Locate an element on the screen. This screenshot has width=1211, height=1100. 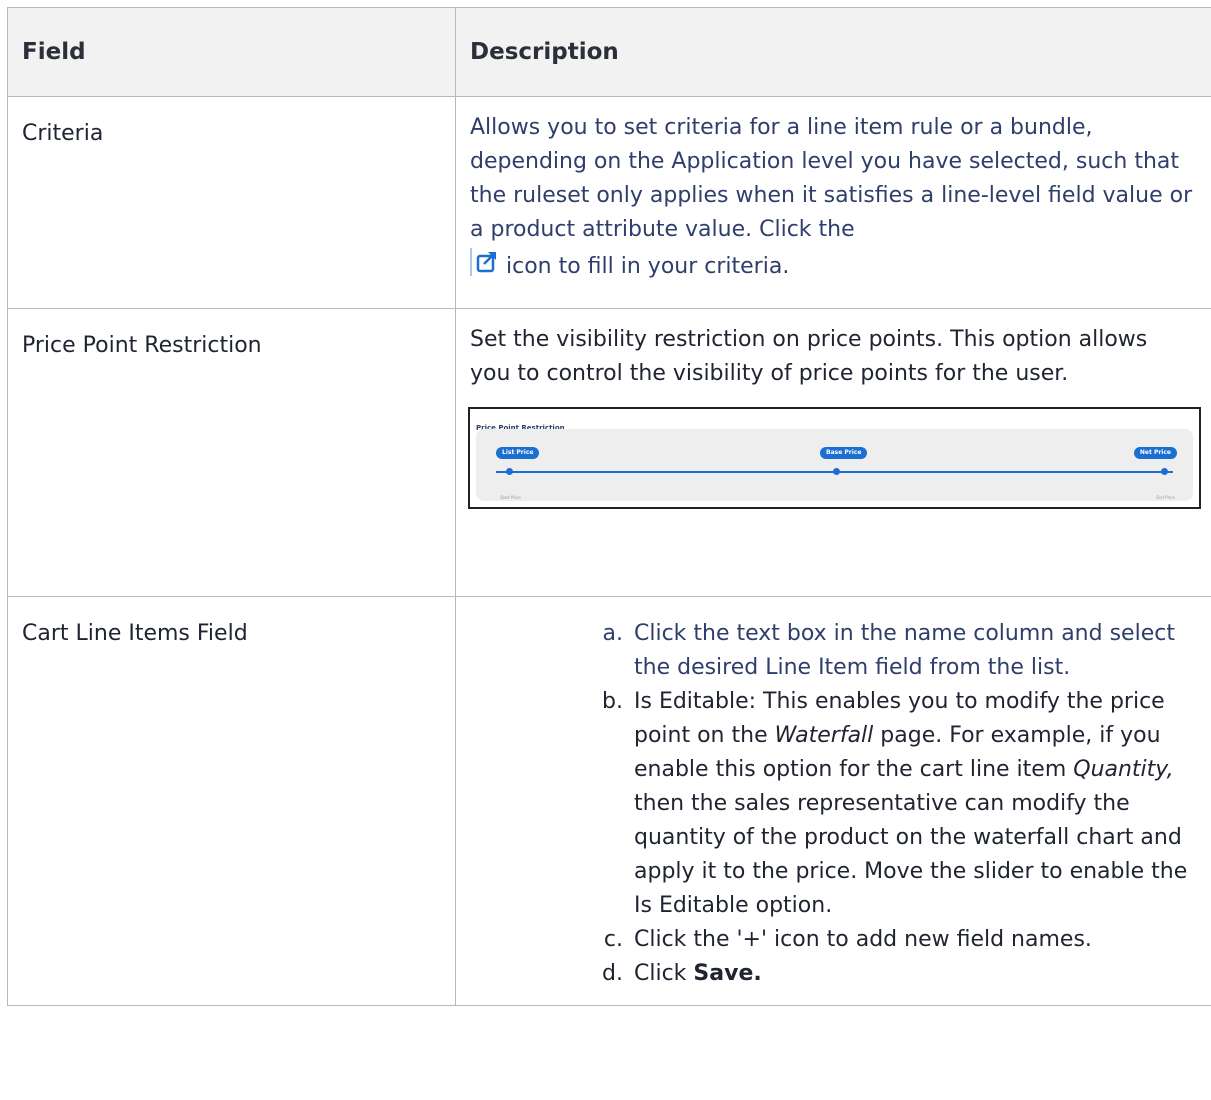
start-price-label: Start Price is located at coordinates (510, 497).